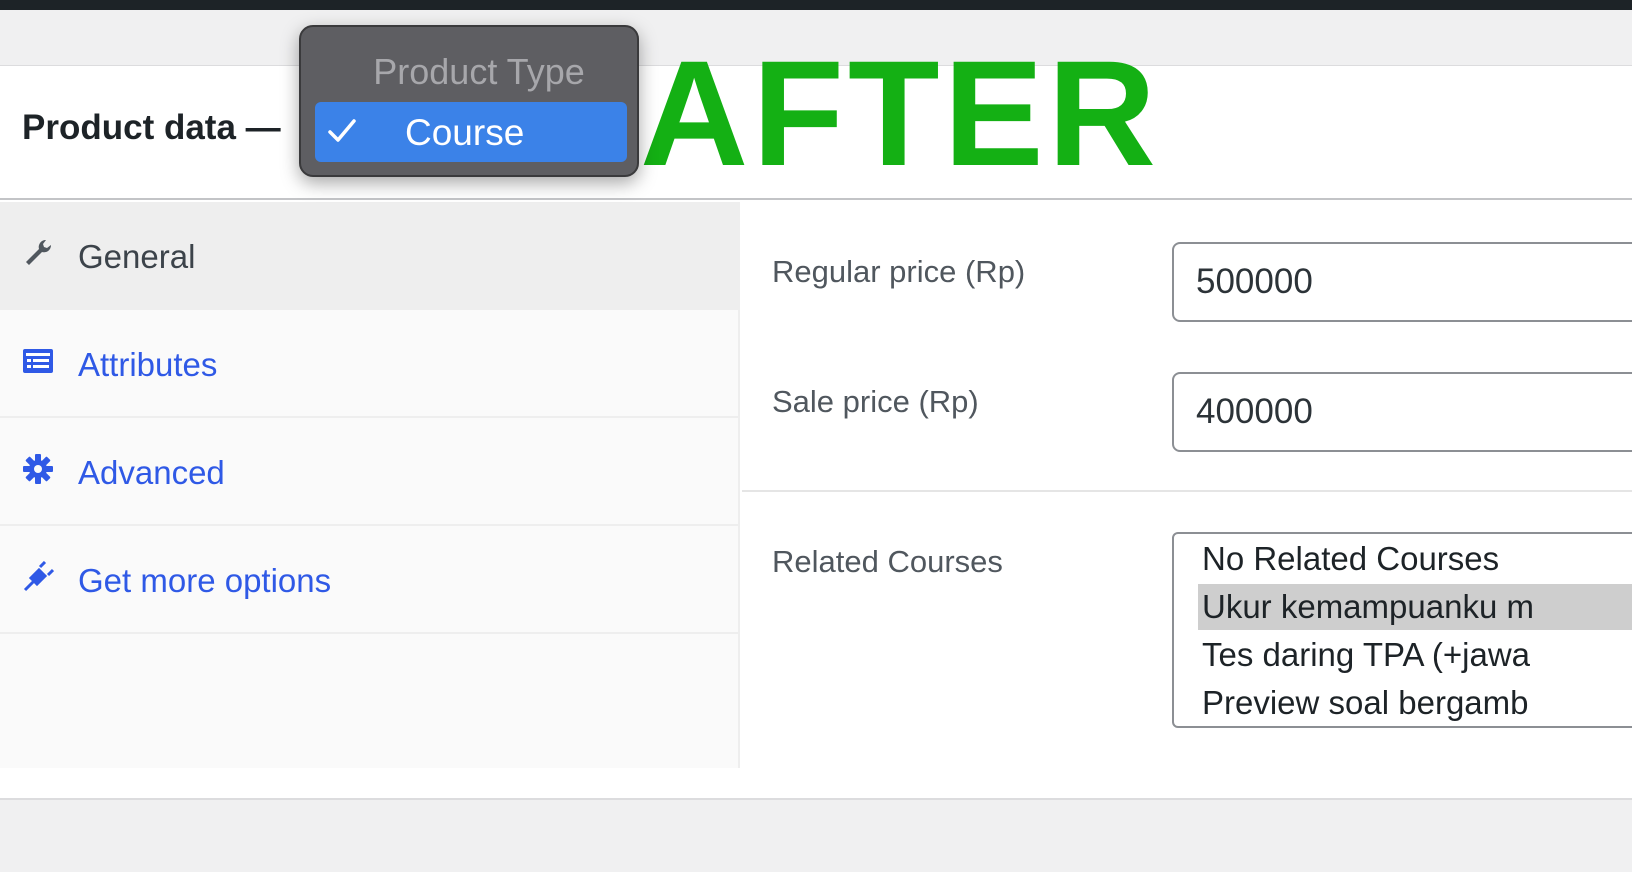  Describe the element at coordinates (370, 364) in the screenshot. I see `tab-attributes: Attributes` at that location.